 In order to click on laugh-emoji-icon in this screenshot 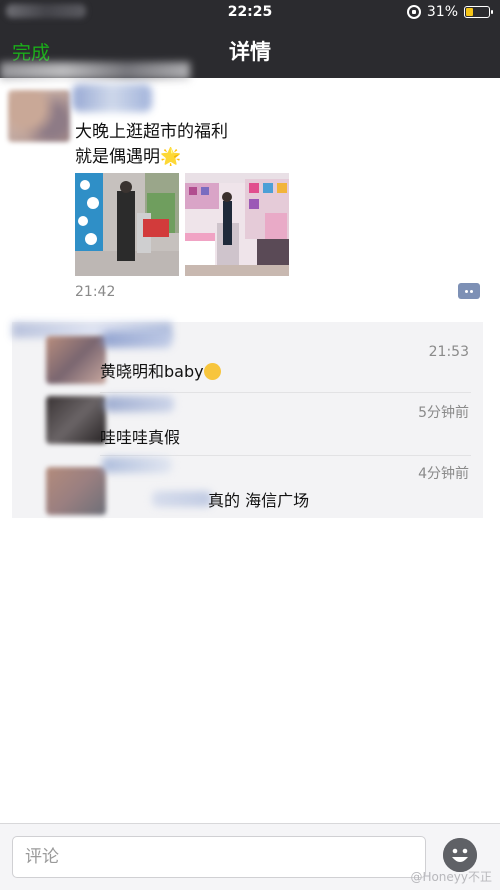, I will do `click(212, 371)`.